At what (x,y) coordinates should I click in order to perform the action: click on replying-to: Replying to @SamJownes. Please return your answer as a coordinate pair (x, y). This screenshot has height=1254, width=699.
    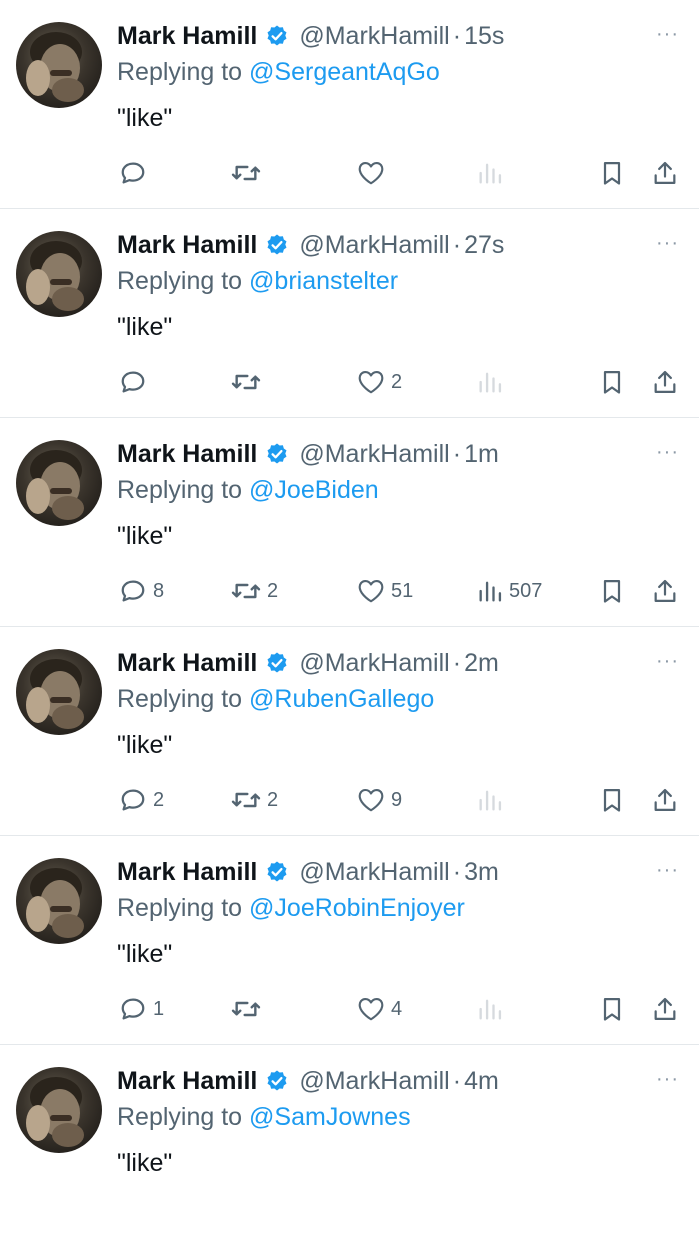
    Looking at the image, I should click on (264, 1117).